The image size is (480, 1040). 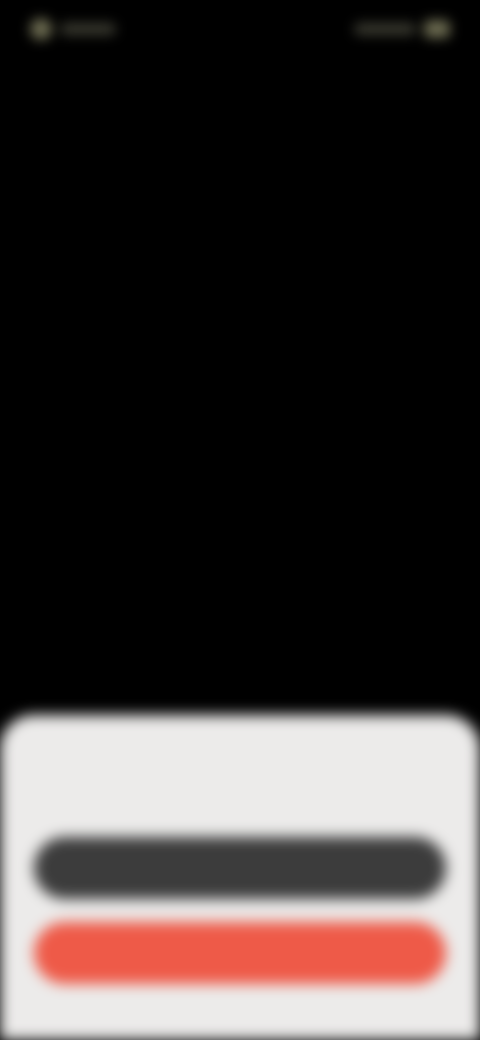 I want to click on signal-icon, so click(x=385, y=29).